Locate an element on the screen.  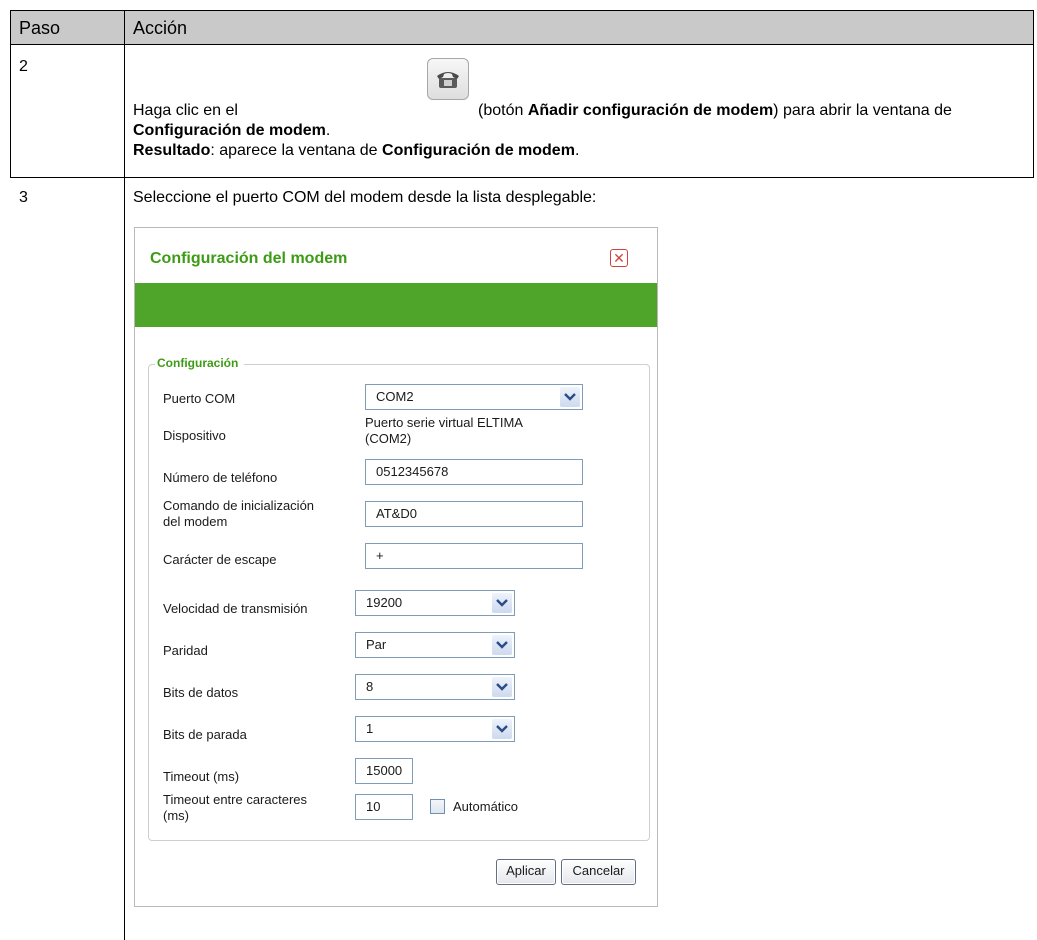
com-port-select: COM2 is located at coordinates (474, 397).